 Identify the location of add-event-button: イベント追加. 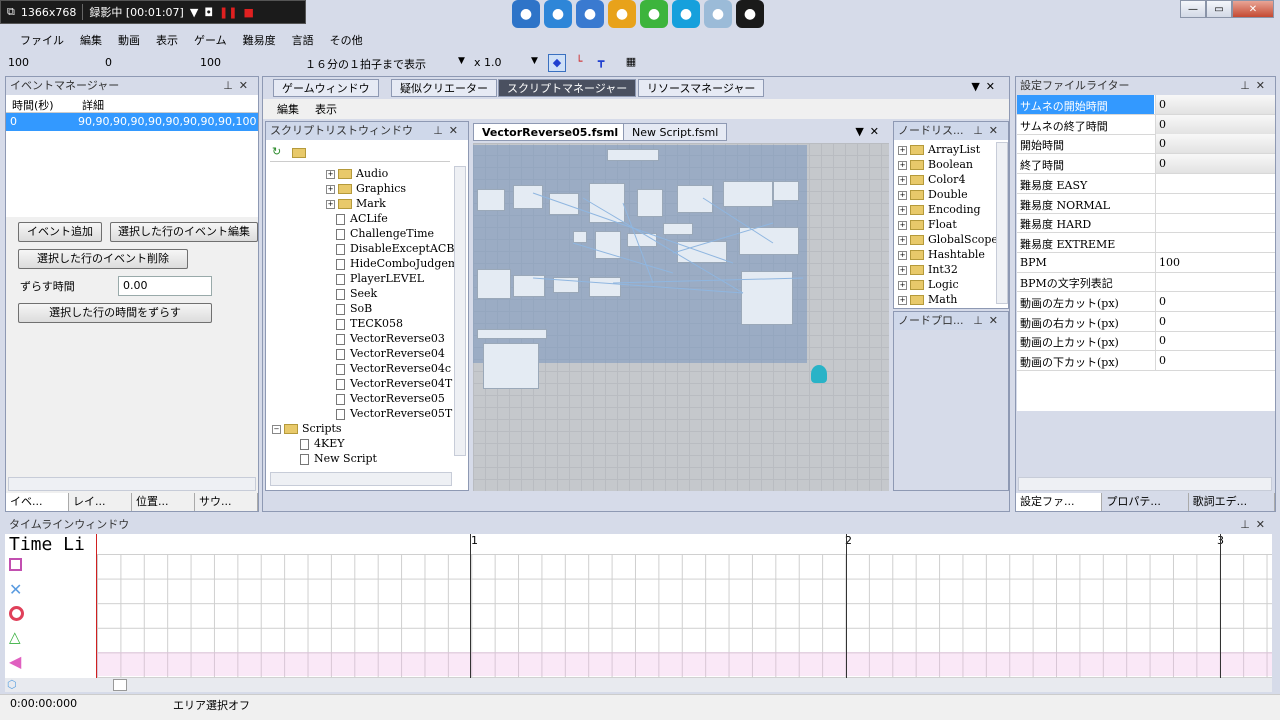
(60, 232).